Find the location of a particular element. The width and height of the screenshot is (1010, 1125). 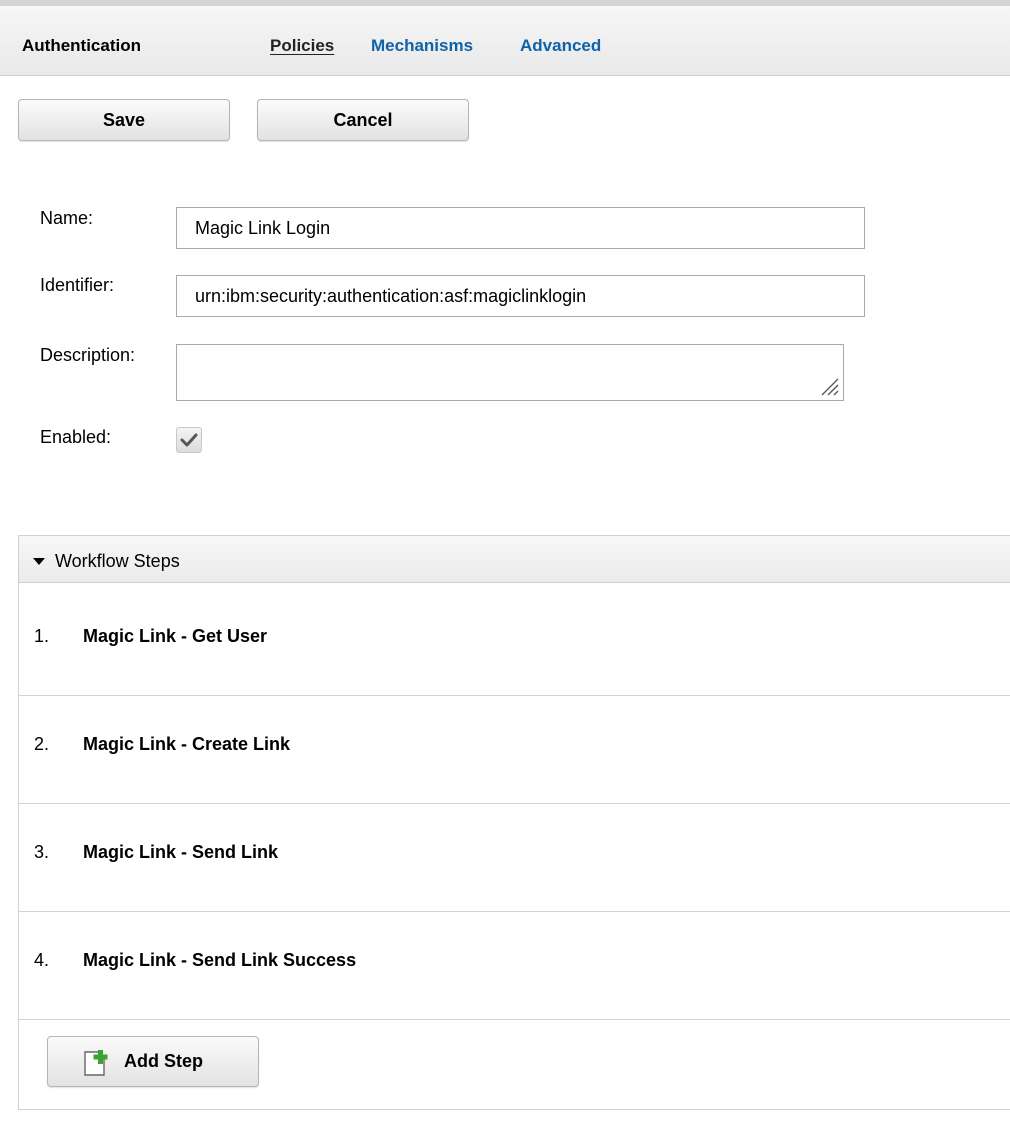

workflow-step-2: 2. Magic Link - Create Link is located at coordinates (514, 750).